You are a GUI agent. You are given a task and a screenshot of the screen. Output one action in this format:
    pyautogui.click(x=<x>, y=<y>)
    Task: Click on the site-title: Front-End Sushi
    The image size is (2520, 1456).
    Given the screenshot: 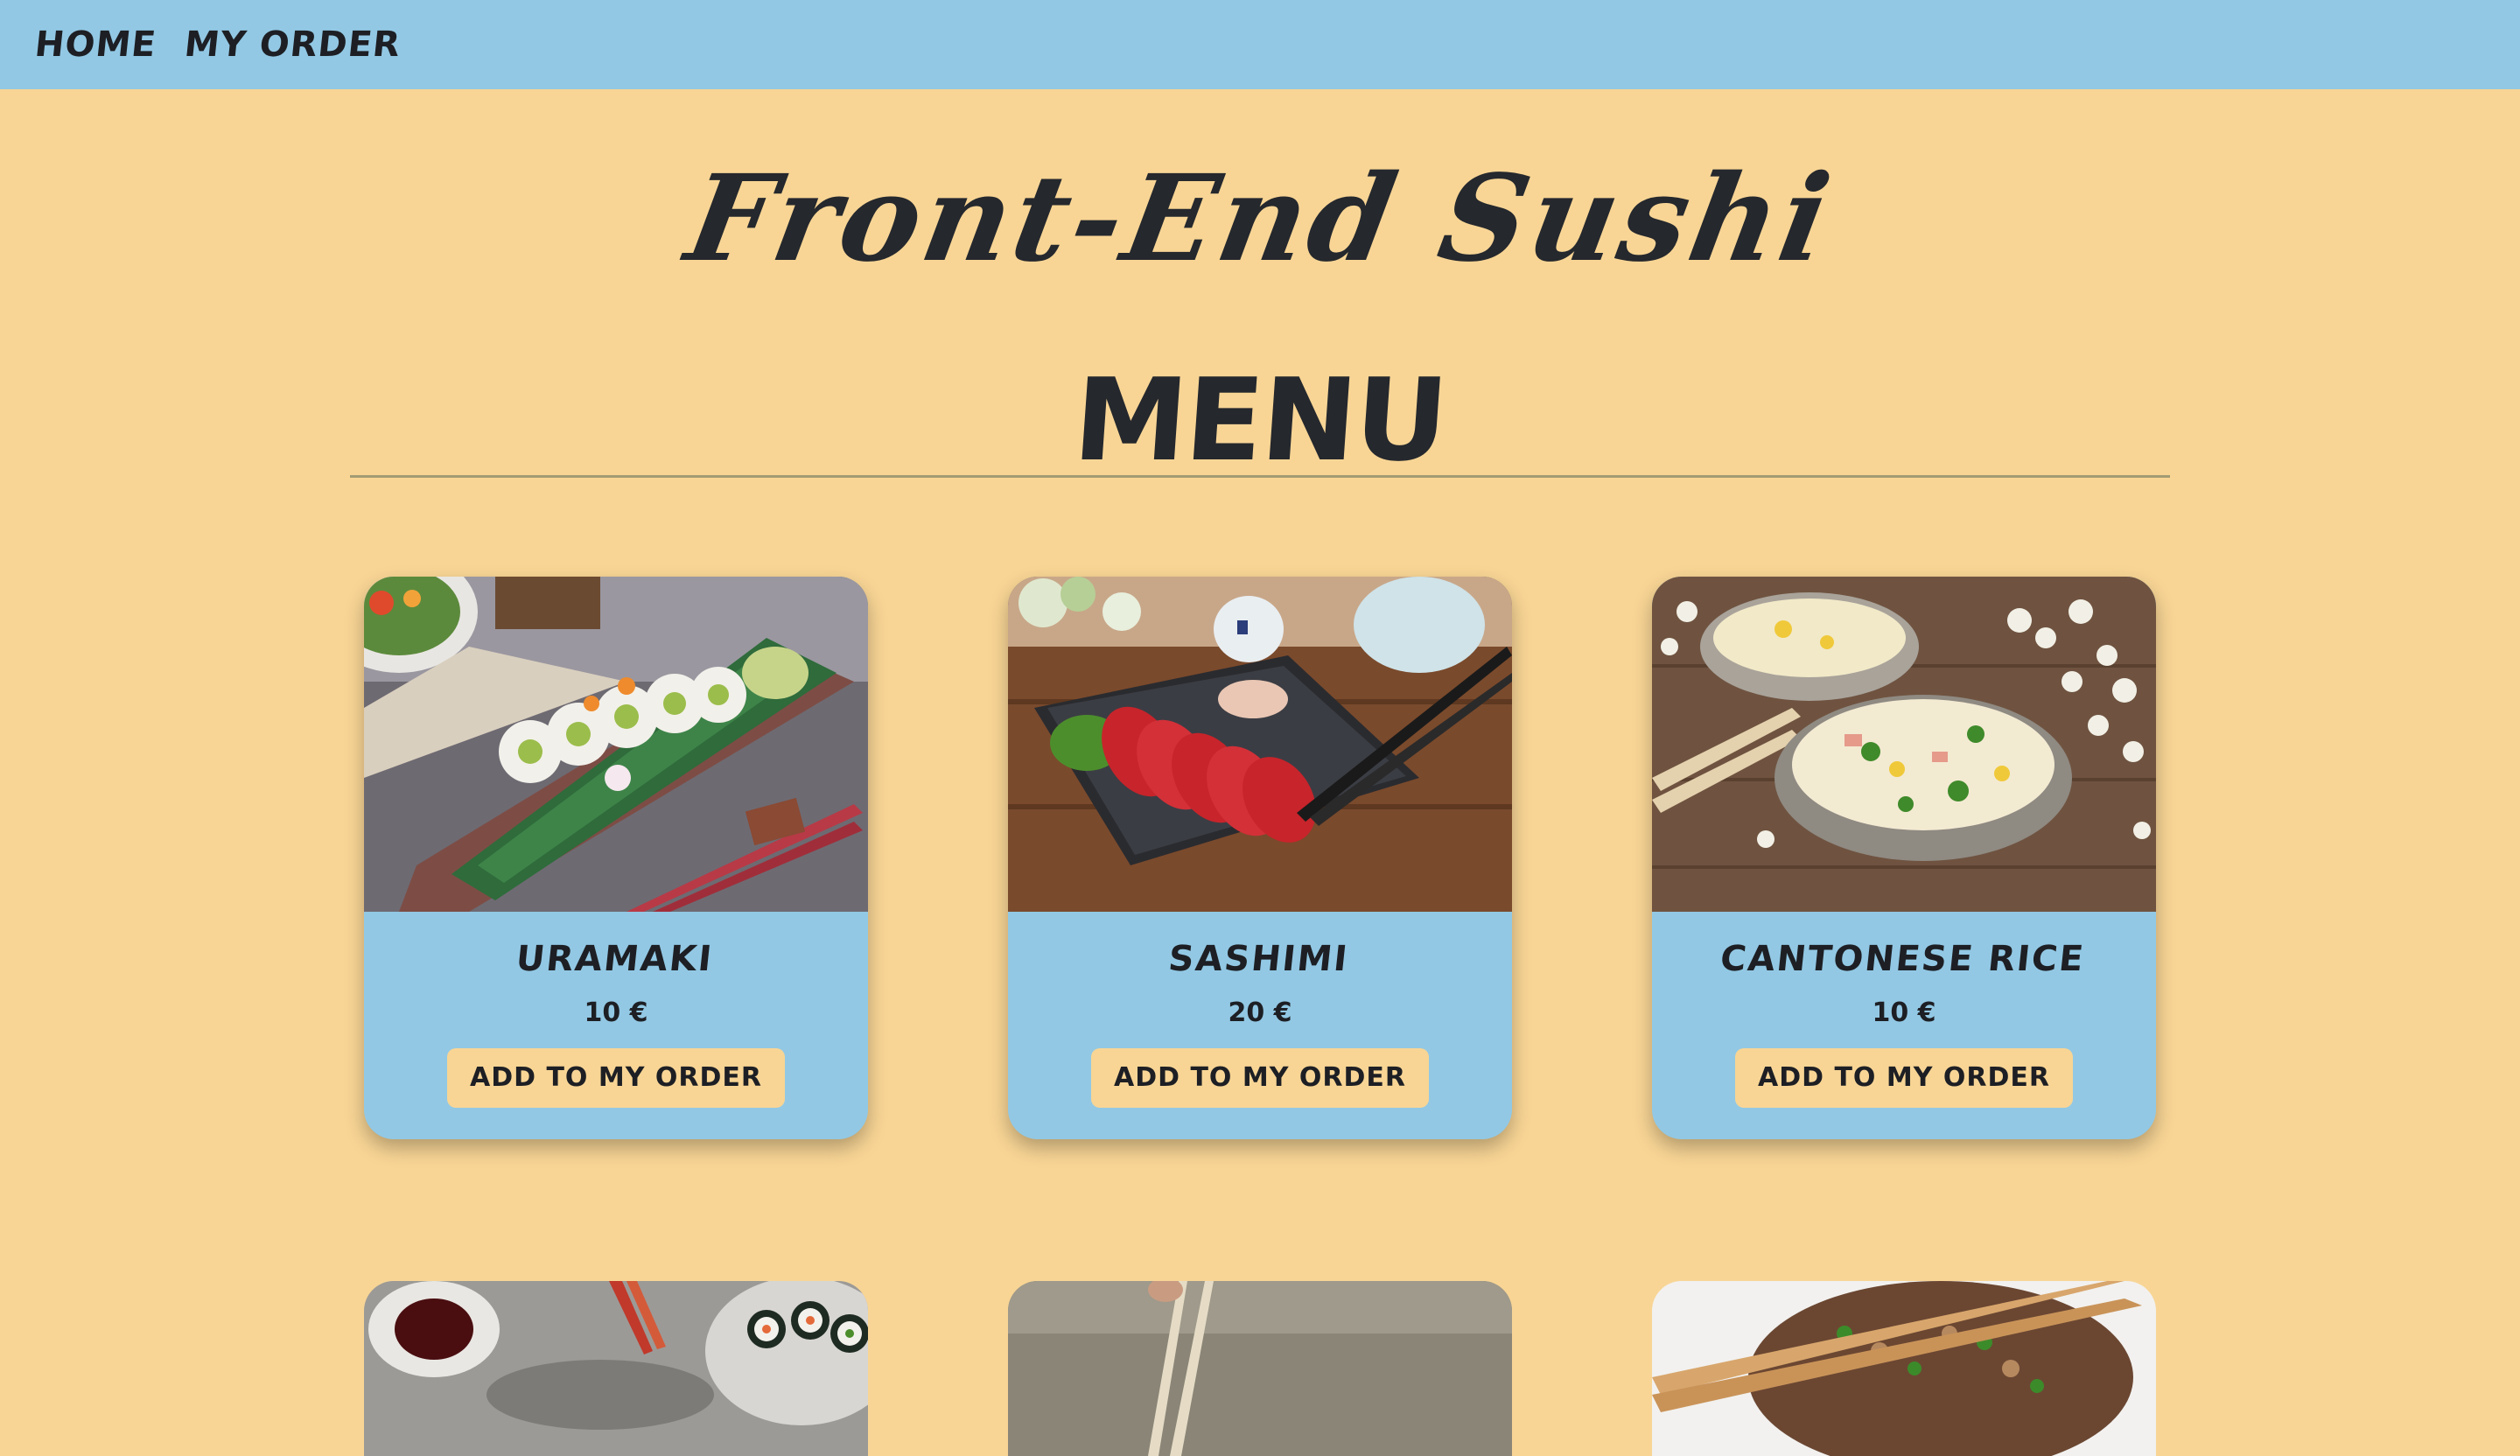 What is the action you would take?
    pyautogui.click(x=1260, y=219)
    